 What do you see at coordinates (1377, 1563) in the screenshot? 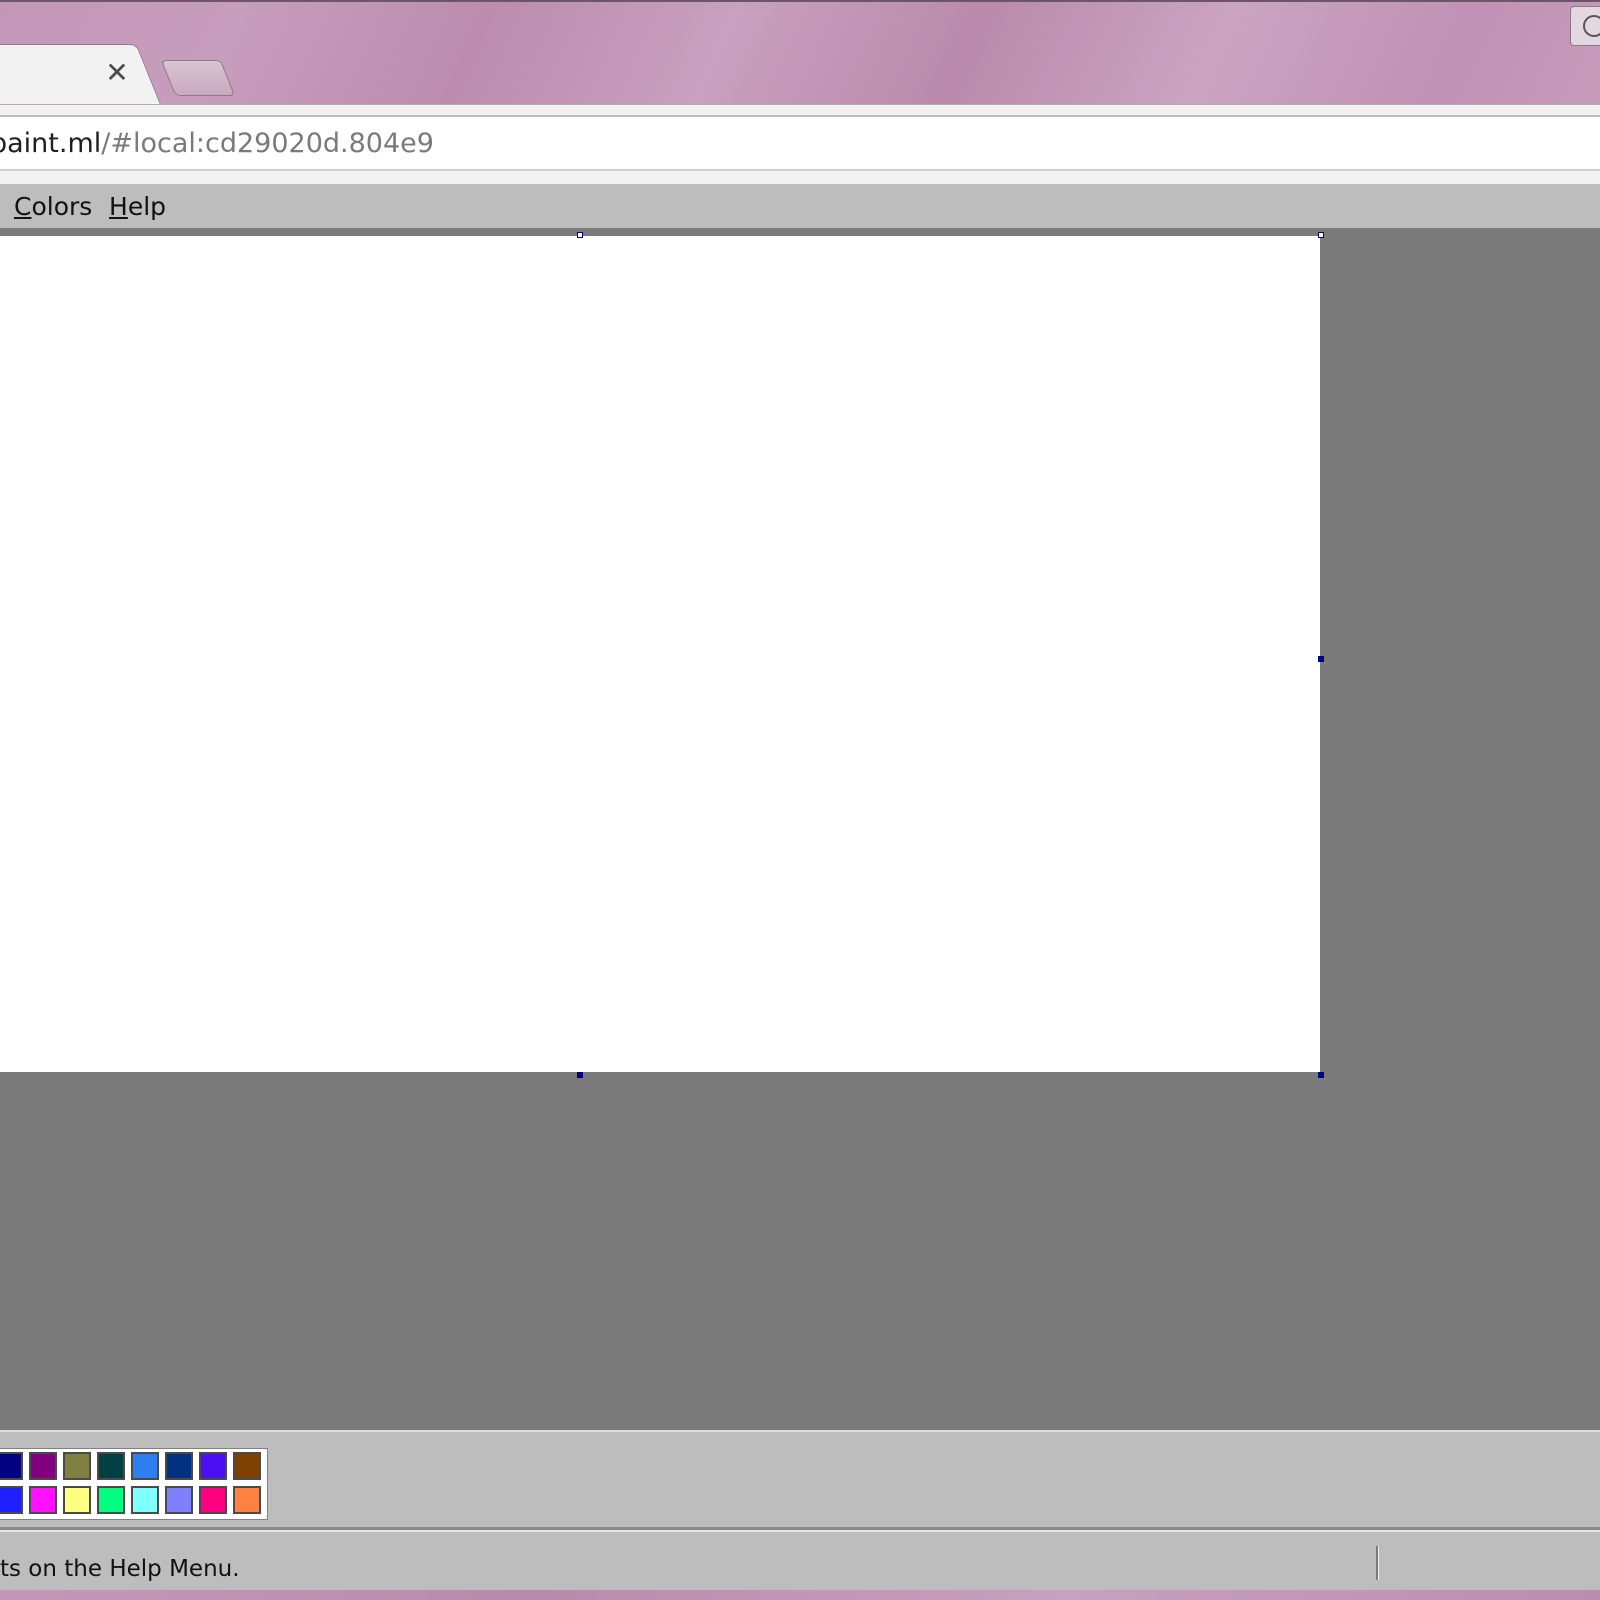
I see `status-divider` at bounding box center [1377, 1563].